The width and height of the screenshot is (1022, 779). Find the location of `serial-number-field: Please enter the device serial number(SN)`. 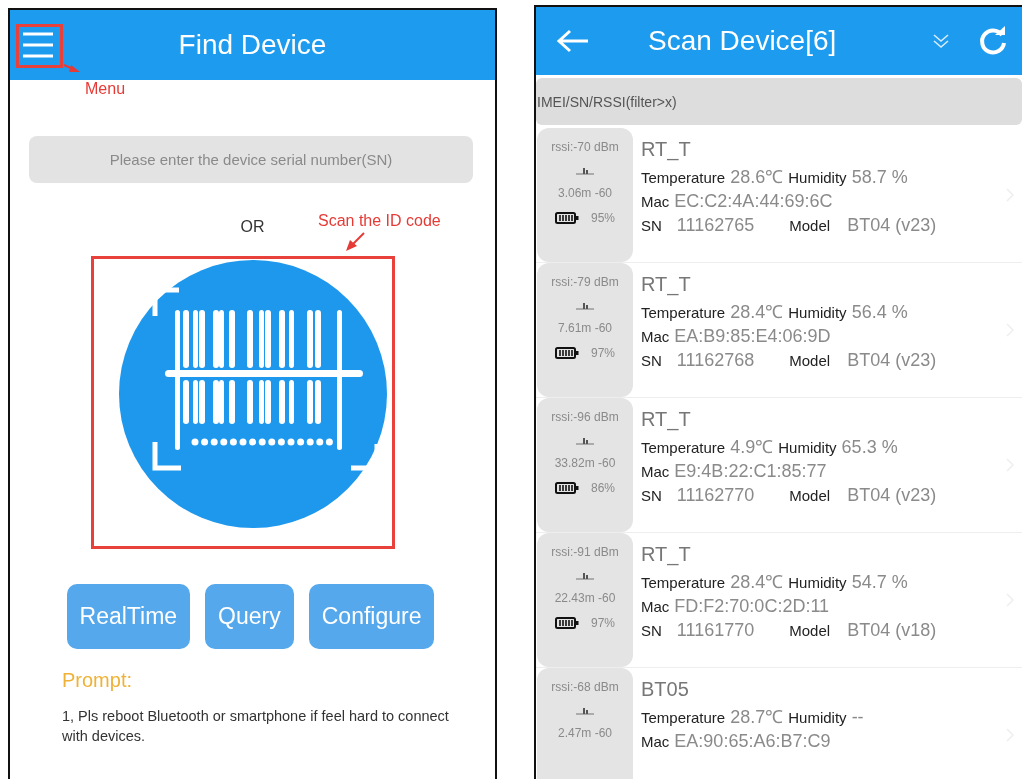

serial-number-field: Please enter the device serial number(SN) is located at coordinates (251, 159).